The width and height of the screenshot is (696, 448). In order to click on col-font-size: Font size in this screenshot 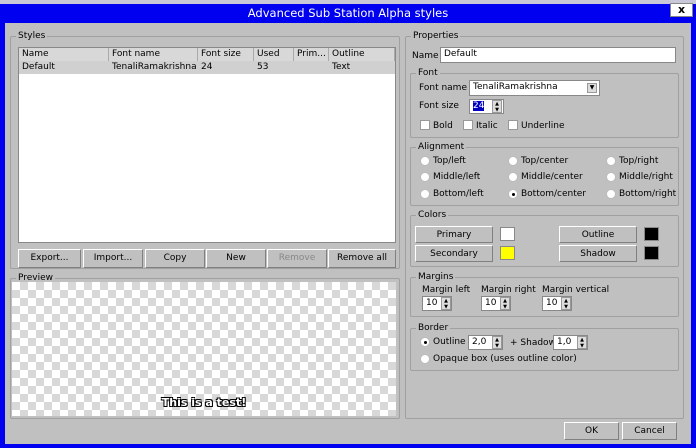, I will do `click(226, 54)`.